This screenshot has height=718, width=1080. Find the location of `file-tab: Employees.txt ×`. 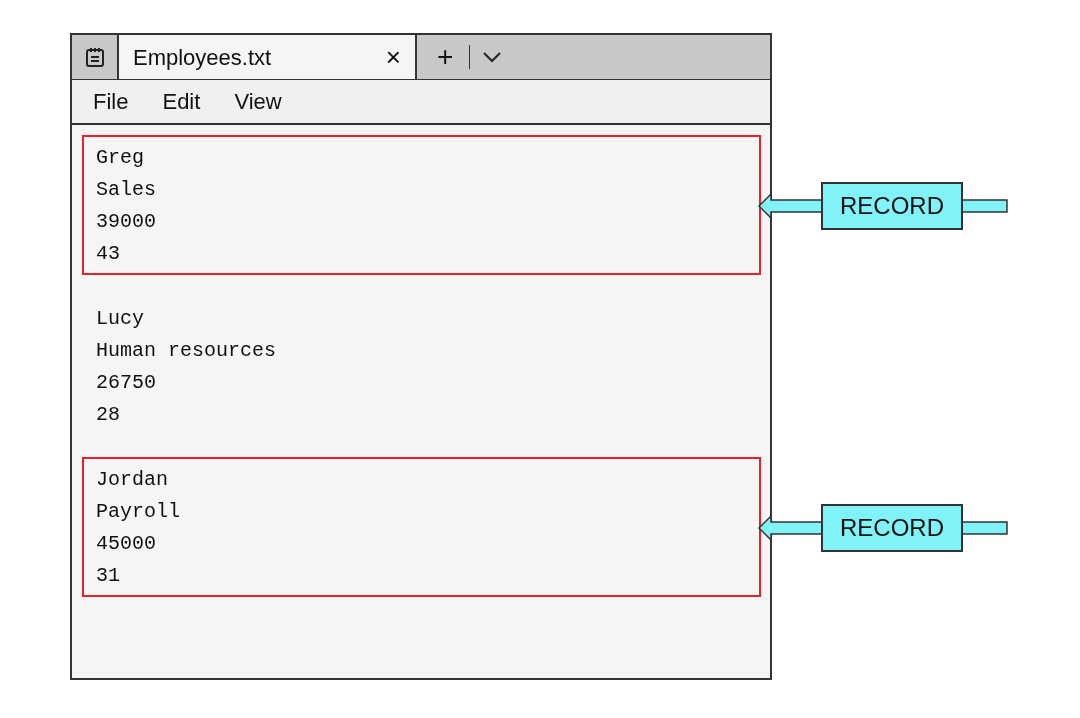

file-tab: Employees.txt × is located at coordinates (268, 57).